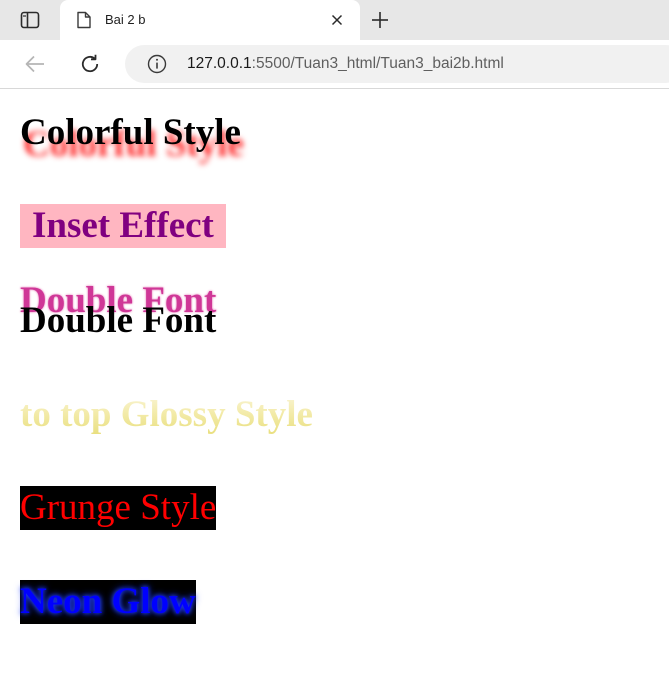 The image size is (669, 691). I want to click on url-path: :5500/Tuan3_html/Tuan3_bai2b.html, so click(377, 63).